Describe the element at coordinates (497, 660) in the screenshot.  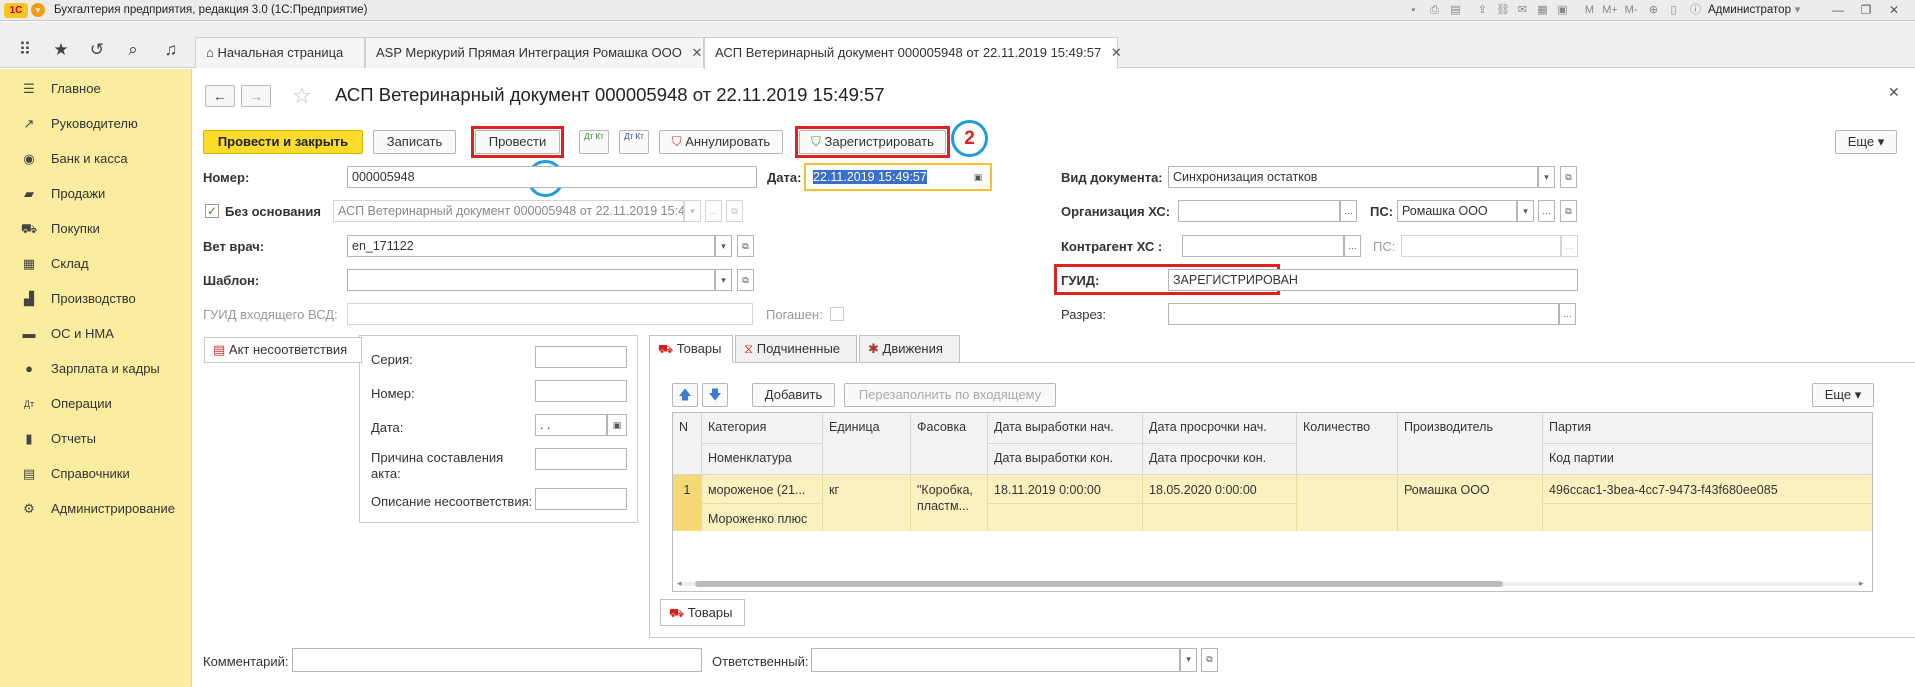
I see `comment-field` at that location.